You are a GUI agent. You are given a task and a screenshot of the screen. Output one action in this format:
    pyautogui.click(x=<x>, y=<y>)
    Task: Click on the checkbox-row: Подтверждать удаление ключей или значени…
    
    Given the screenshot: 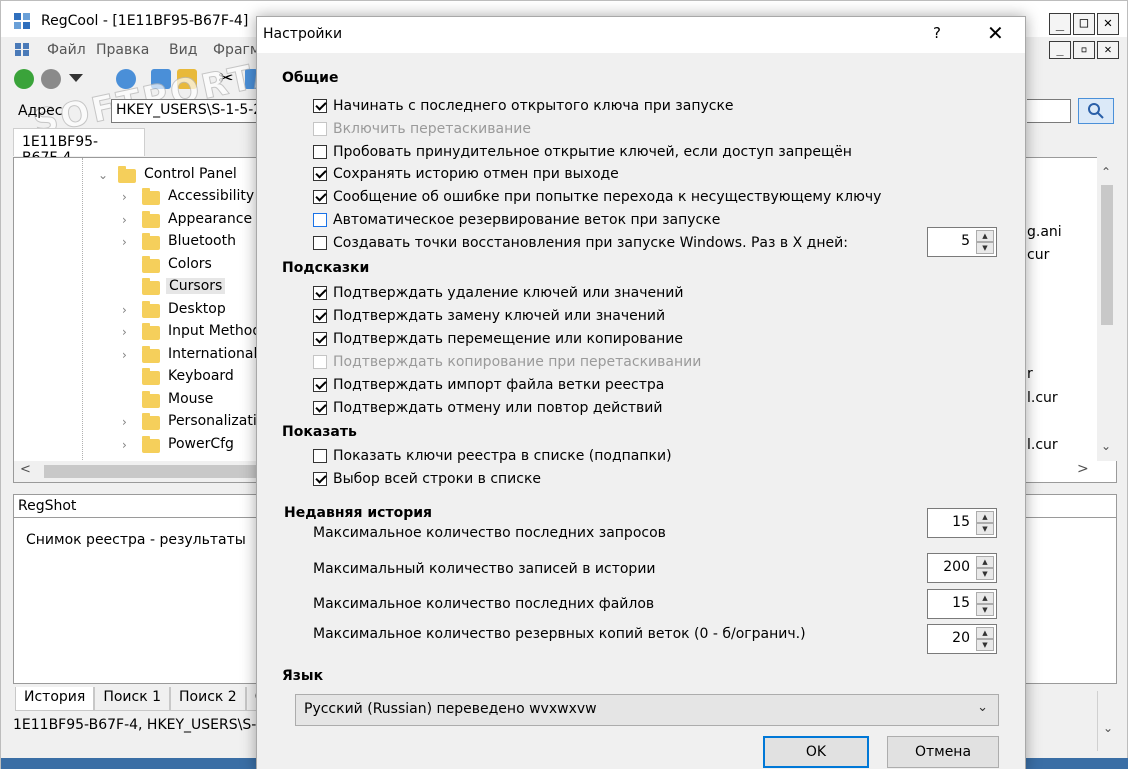 What is the action you would take?
    pyautogui.click(x=498, y=293)
    